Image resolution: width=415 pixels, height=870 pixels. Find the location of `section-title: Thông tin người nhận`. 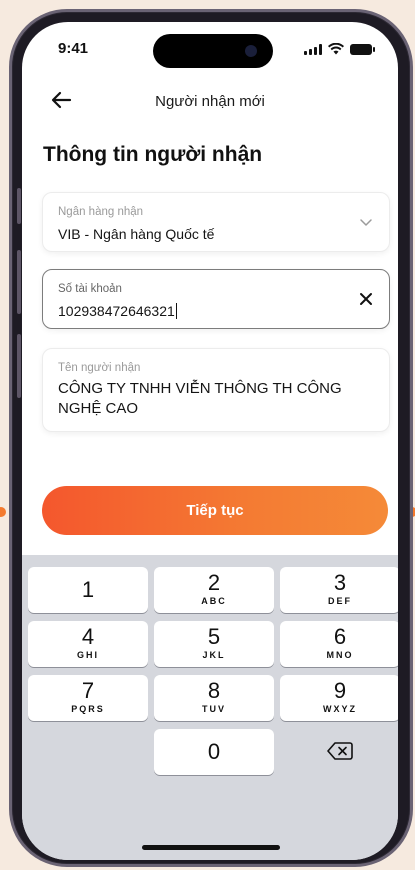

section-title: Thông tin người nhận is located at coordinates (153, 154).